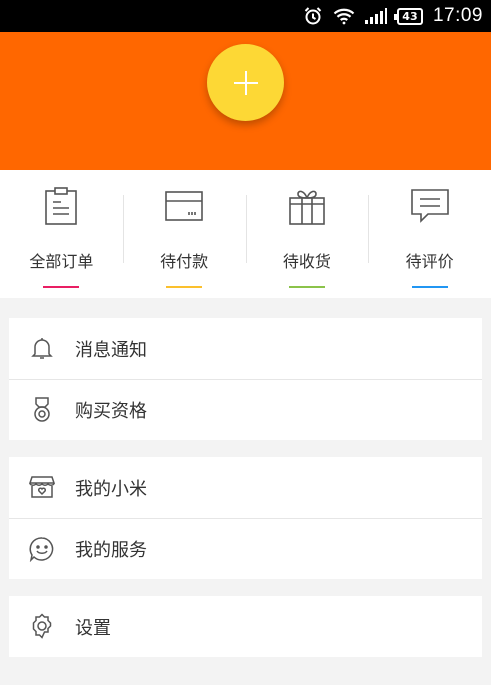 The height and width of the screenshot is (685, 491). Describe the element at coordinates (429, 234) in the screenshot. I see `order-pending-review-button: 待评价` at that location.